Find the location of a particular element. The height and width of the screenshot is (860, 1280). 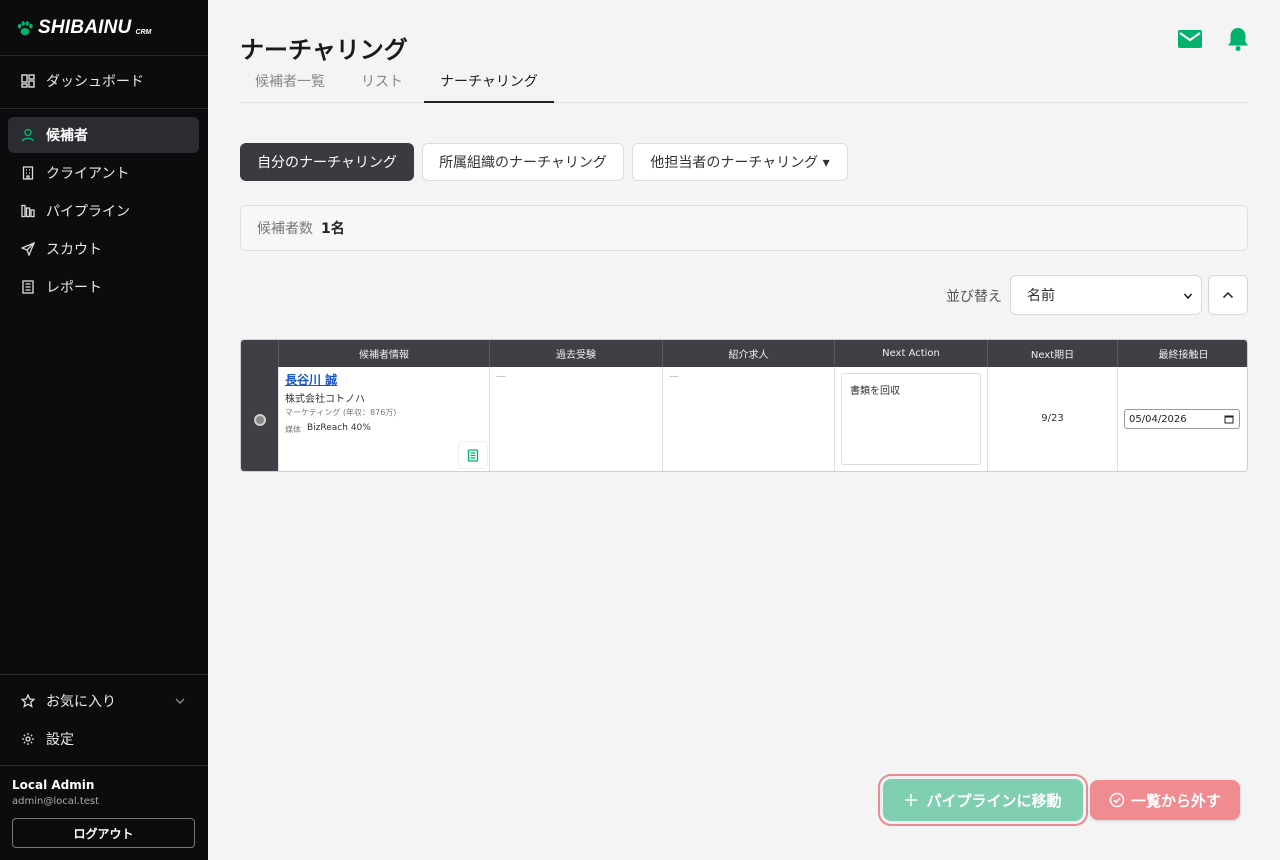

paw-icon is located at coordinates (25, 28).